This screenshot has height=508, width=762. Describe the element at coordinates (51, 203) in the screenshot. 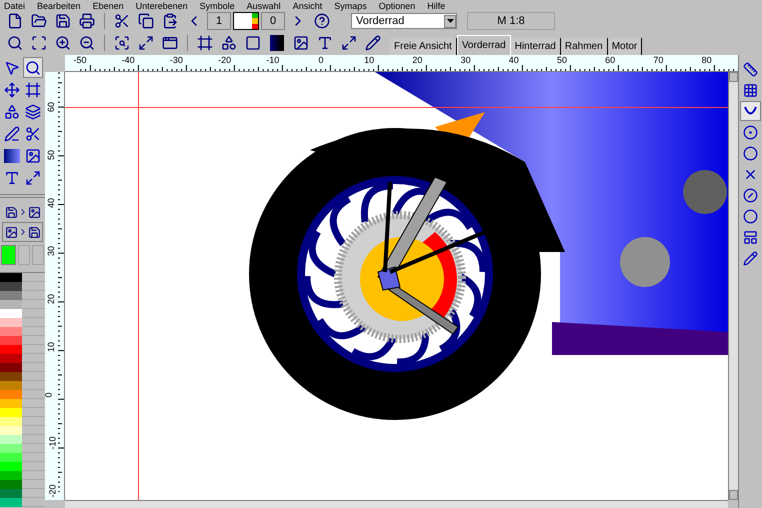

I see `ruler-label: 40` at that location.